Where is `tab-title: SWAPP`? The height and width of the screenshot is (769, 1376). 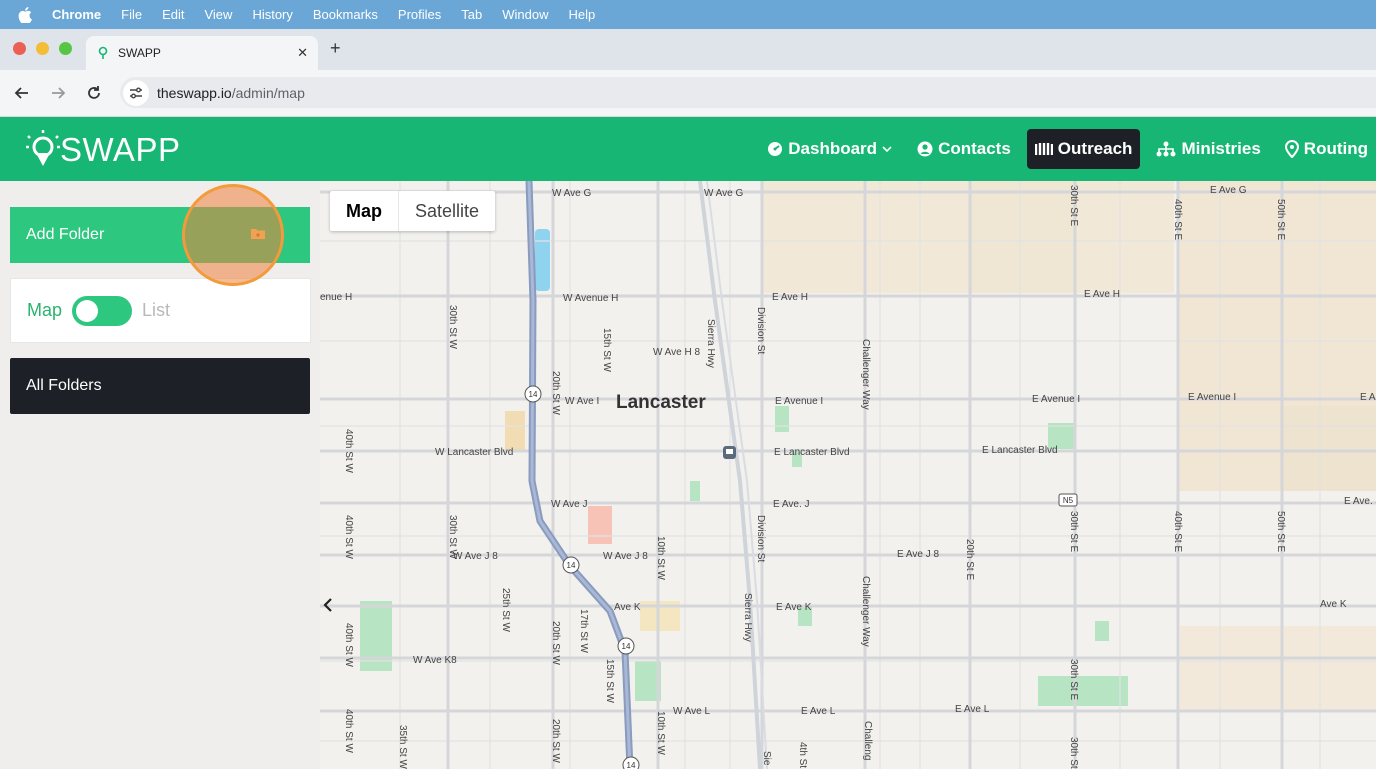 tab-title: SWAPP is located at coordinates (139, 53).